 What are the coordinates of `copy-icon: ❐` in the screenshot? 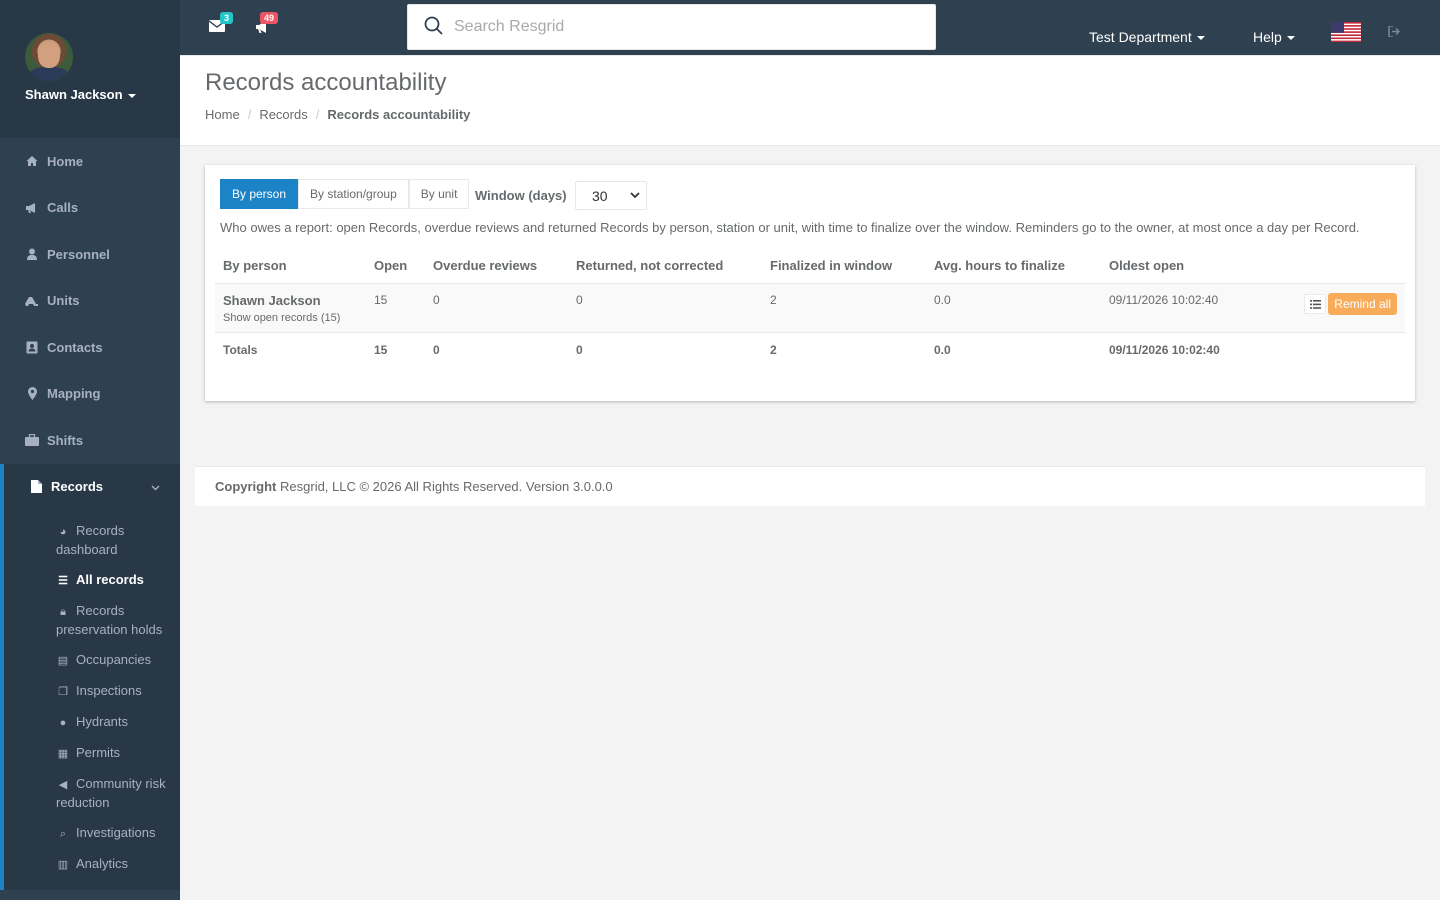 It's located at (63, 691).